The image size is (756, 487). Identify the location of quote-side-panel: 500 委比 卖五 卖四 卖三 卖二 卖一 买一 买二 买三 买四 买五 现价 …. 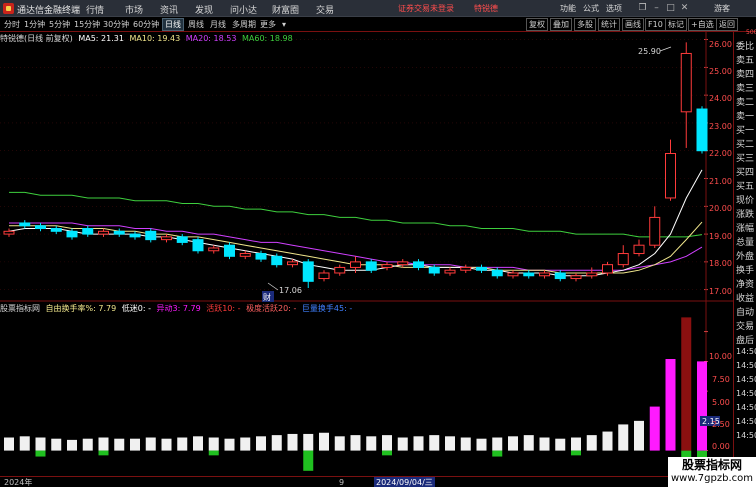
(744, 251).